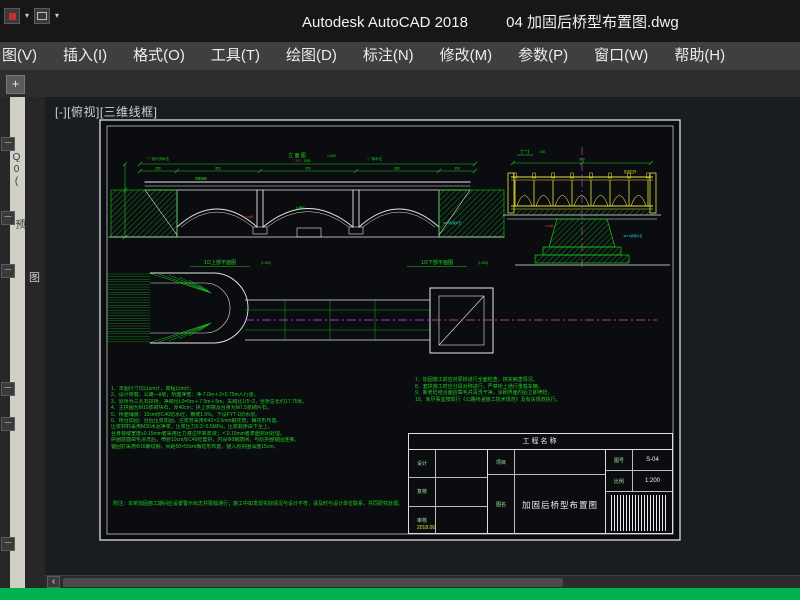  What do you see at coordinates (297, 161) in the screenshot?
I see `elevation-red-note: 7.250` at bounding box center [297, 161].